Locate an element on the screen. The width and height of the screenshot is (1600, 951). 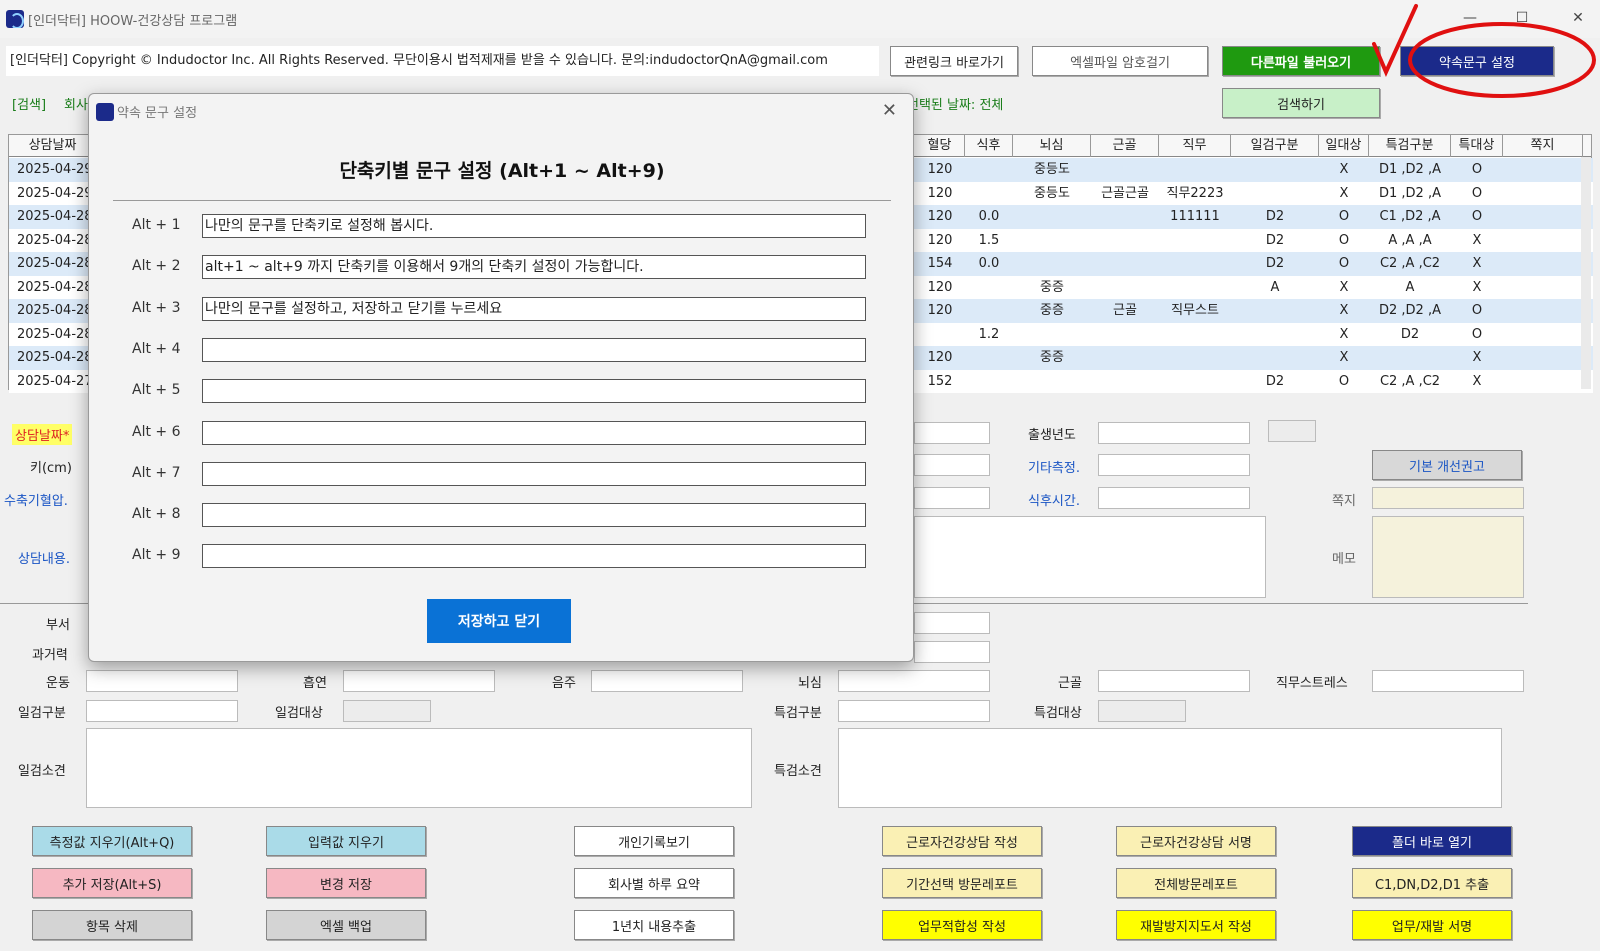
col-header-blood-sugar: 혈당 is located at coordinates (940, 146).